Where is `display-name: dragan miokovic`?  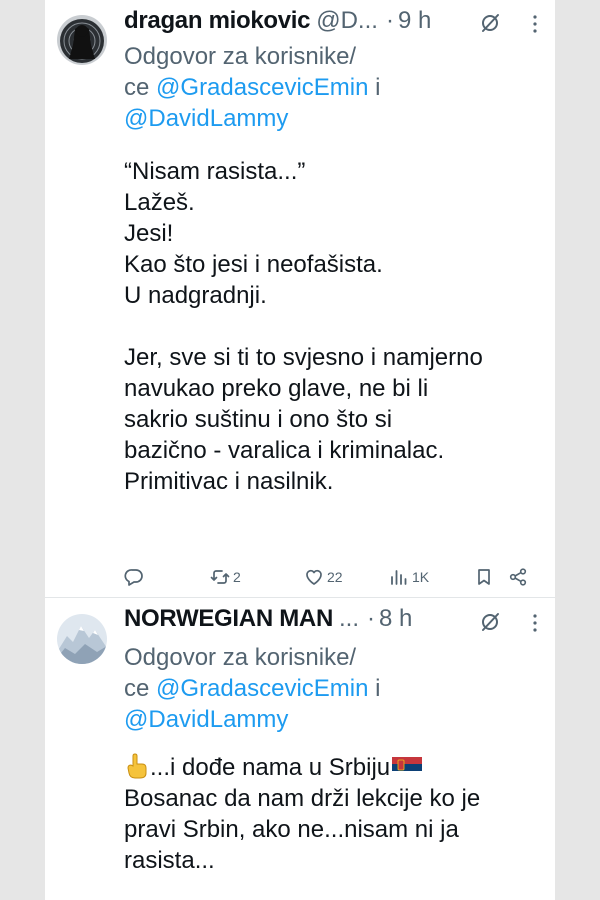
display-name: dragan miokovic is located at coordinates (217, 21).